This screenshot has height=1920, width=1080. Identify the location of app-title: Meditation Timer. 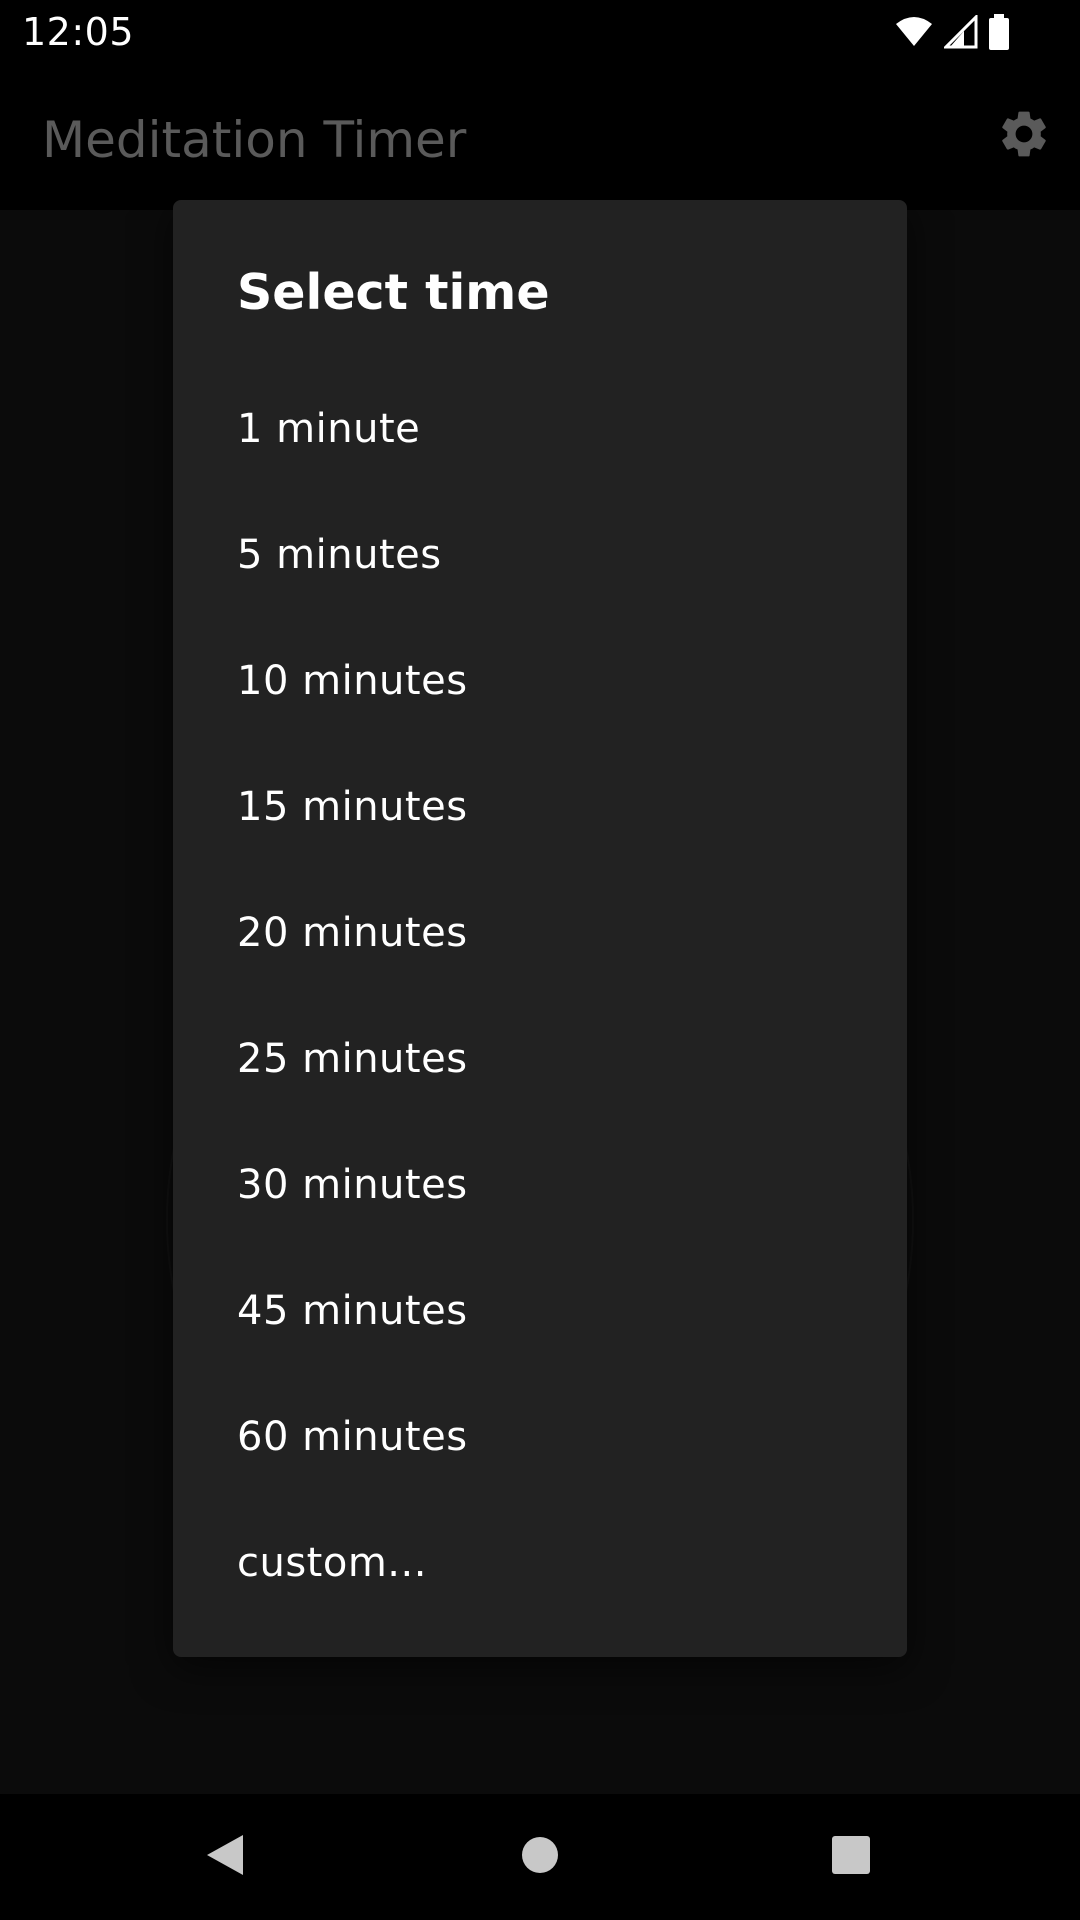
(254, 140).